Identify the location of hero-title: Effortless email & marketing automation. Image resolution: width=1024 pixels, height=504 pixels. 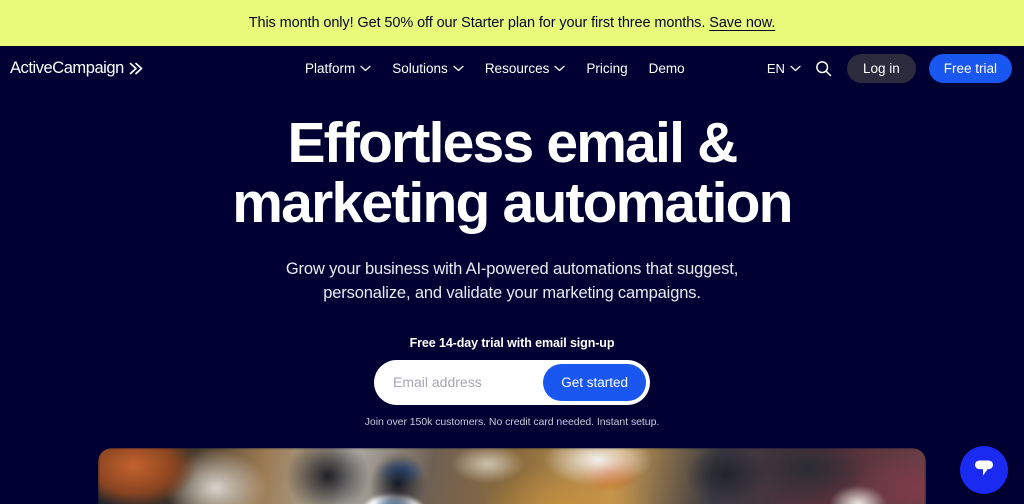
(512, 173).